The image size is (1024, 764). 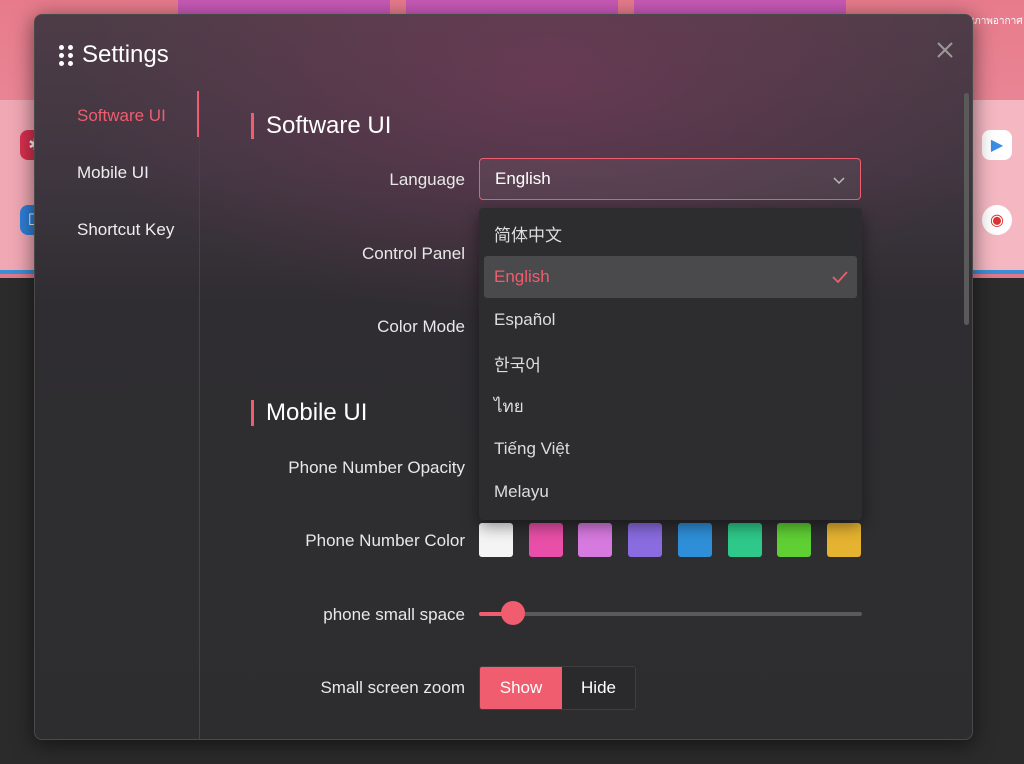 What do you see at coordinates (523, 178) in the screenshot?
I see `language-select-value: English` at bounding box center [523, 178].